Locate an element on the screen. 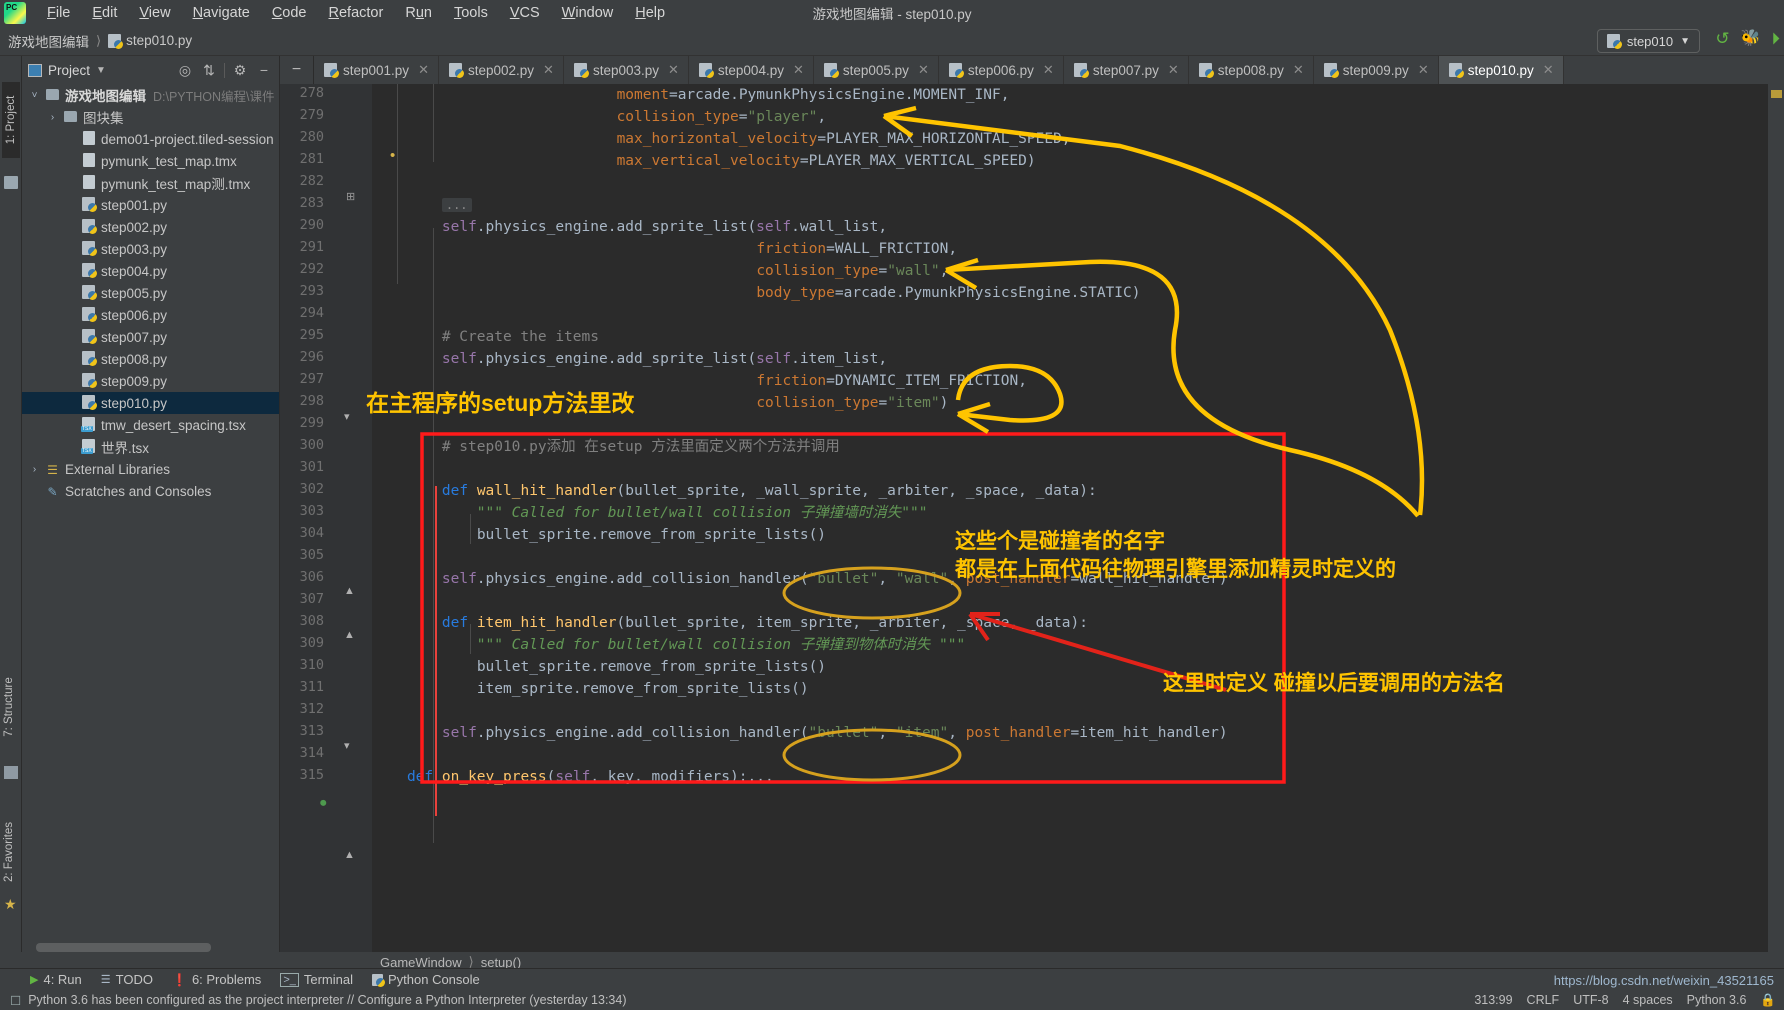  menu-item-navigate: Navigate is located at coordinates (221, 13).